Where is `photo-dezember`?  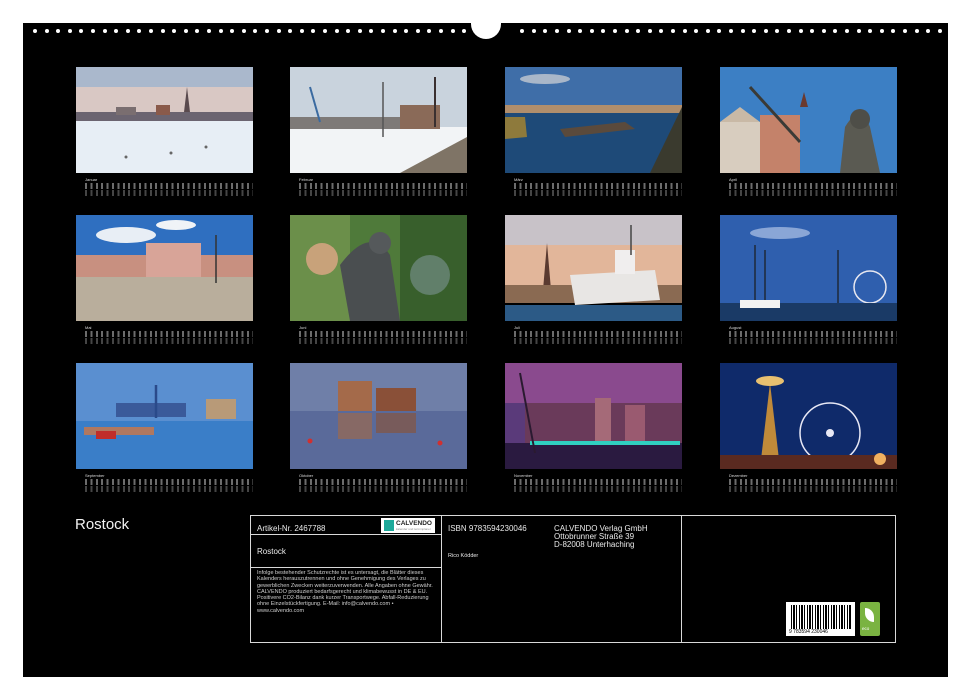
photo-dezember is located at coordinates (808, 416).